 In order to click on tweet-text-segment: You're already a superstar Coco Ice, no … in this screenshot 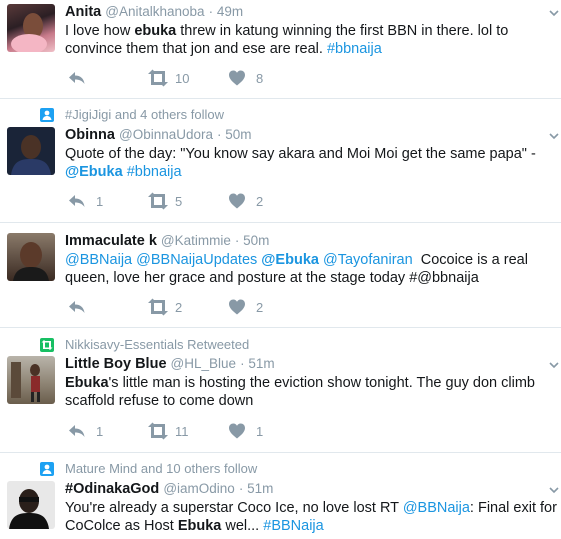, I will do `click(234, 508)`.